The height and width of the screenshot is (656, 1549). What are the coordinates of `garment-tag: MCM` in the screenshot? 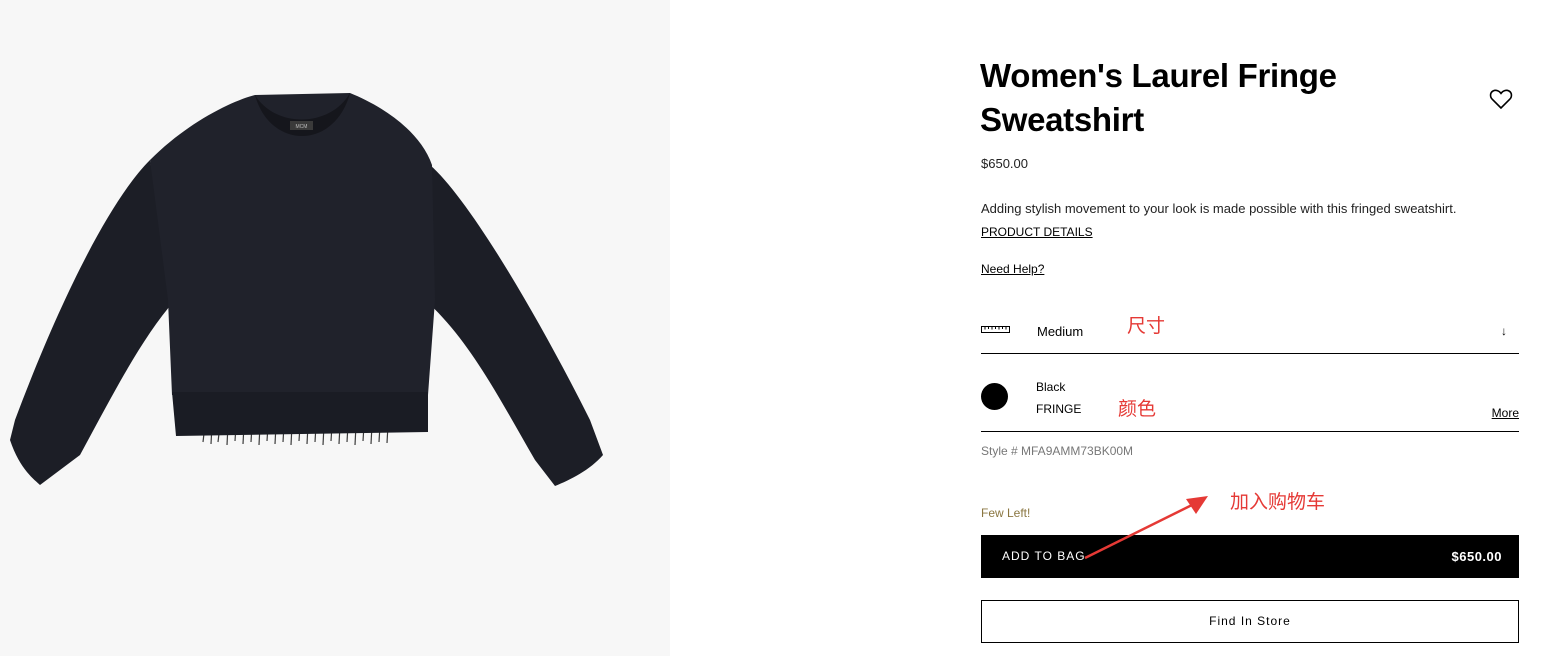 It's located at (302, 127).